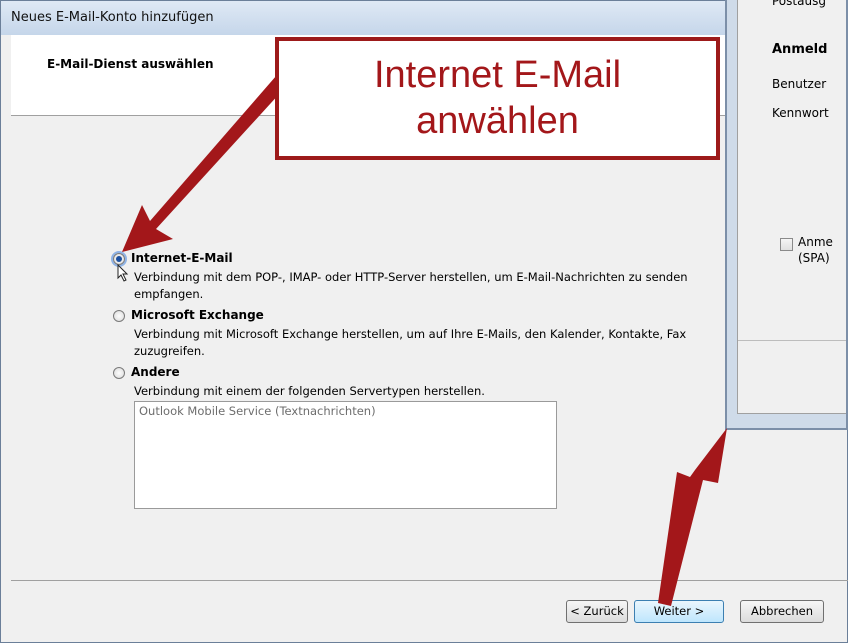  I want to click on list-item: Outlook Mobile Service (Textnachrichten), so click(257, 411).